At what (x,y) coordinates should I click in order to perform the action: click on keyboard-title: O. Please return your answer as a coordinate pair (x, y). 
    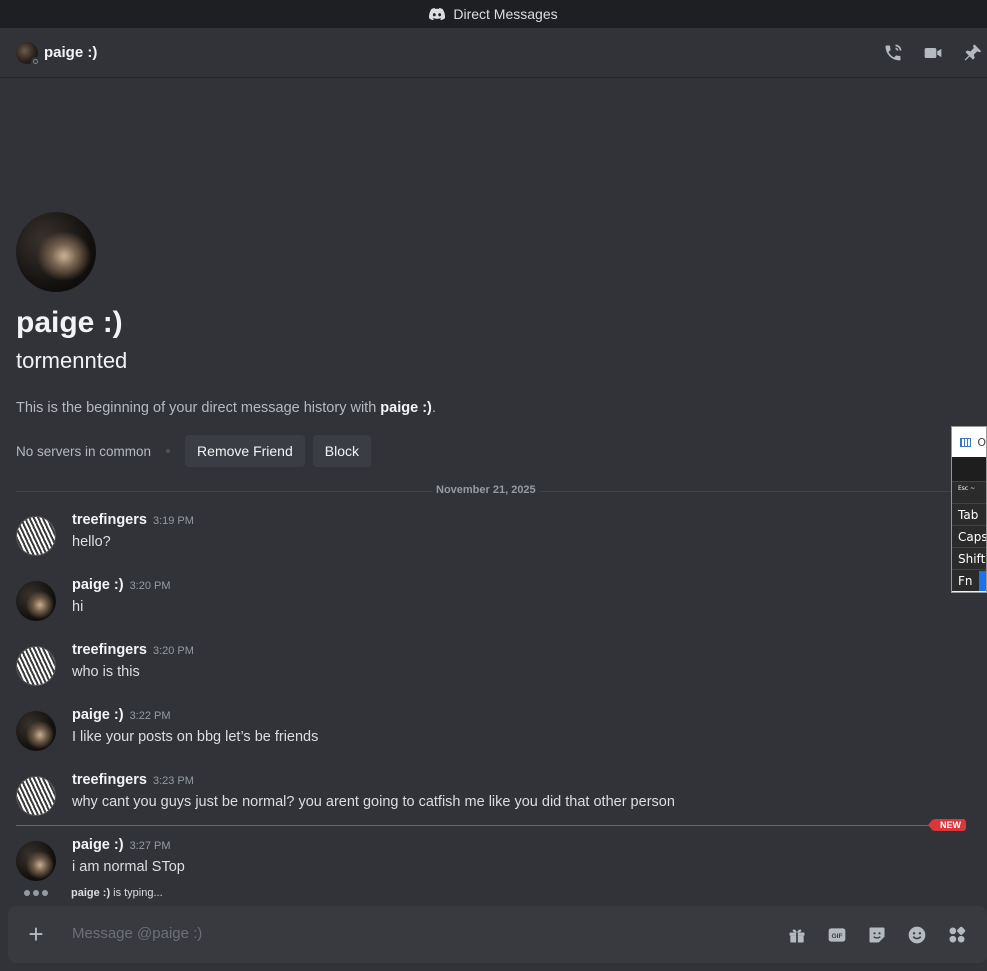
    Looking at the image, I should click on (981, 442).